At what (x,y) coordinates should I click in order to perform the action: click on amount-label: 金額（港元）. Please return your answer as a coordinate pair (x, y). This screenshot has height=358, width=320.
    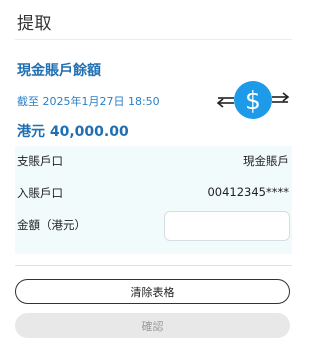
    Looking at the image, I should click on (51, 225).